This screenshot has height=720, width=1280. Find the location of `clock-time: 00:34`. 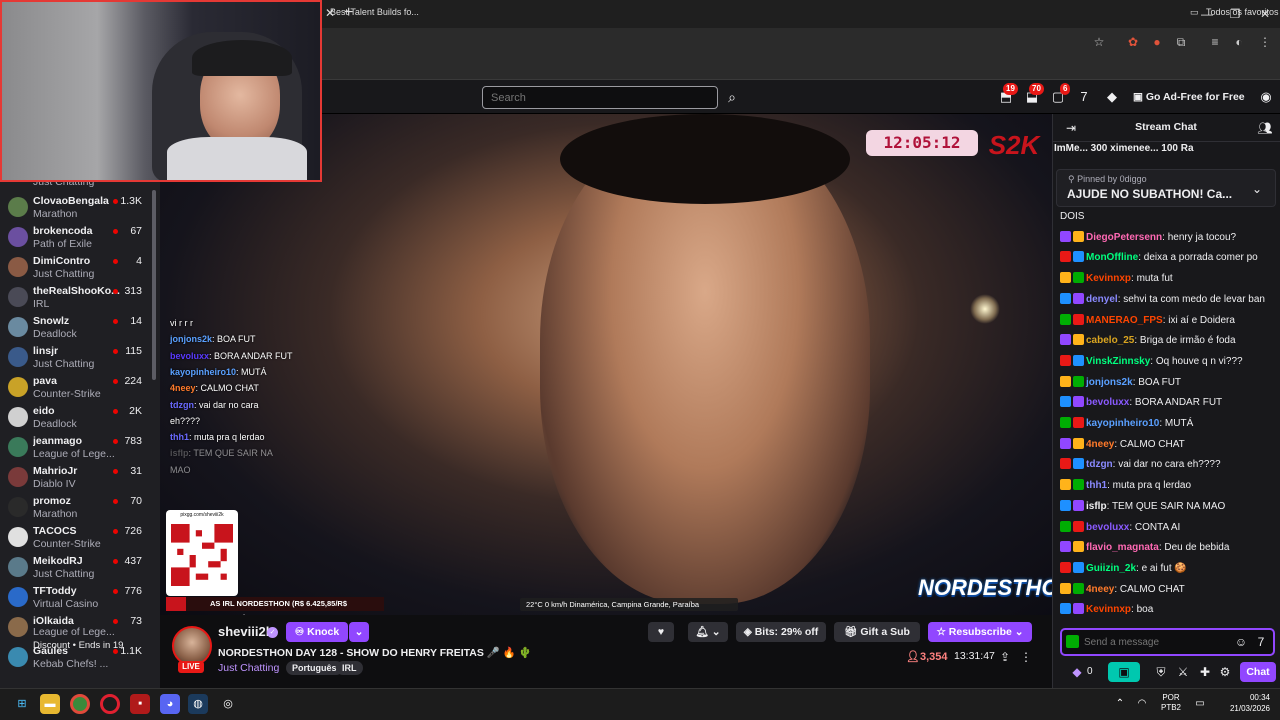

clock-time: 00:34 is located at coordinates (1255, 697).